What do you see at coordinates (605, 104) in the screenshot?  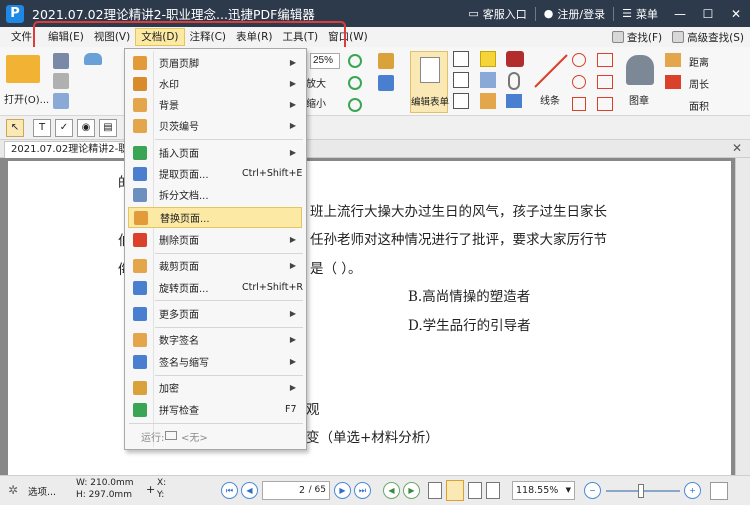 I see `polyline-shape-icon` at bounding box center [605, 104].